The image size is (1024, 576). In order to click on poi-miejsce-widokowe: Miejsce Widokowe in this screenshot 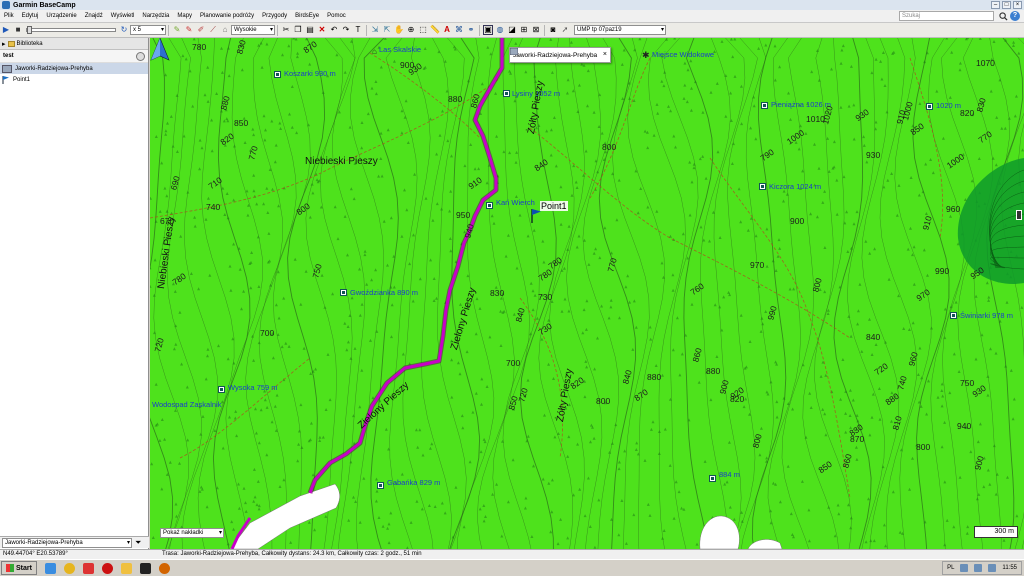, I will do `click(683, 54)`.